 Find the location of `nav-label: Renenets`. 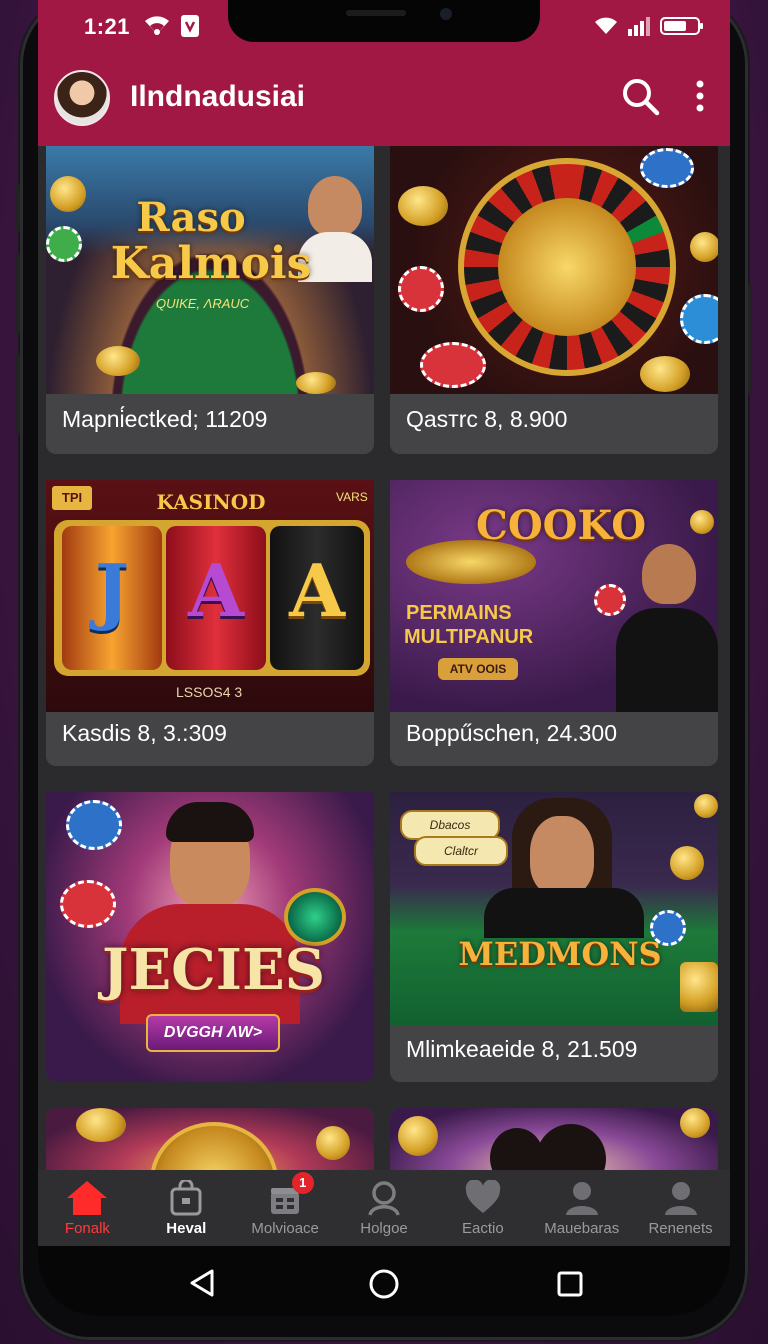

nav-label: Renenets is located at coordinates (680, 1228).